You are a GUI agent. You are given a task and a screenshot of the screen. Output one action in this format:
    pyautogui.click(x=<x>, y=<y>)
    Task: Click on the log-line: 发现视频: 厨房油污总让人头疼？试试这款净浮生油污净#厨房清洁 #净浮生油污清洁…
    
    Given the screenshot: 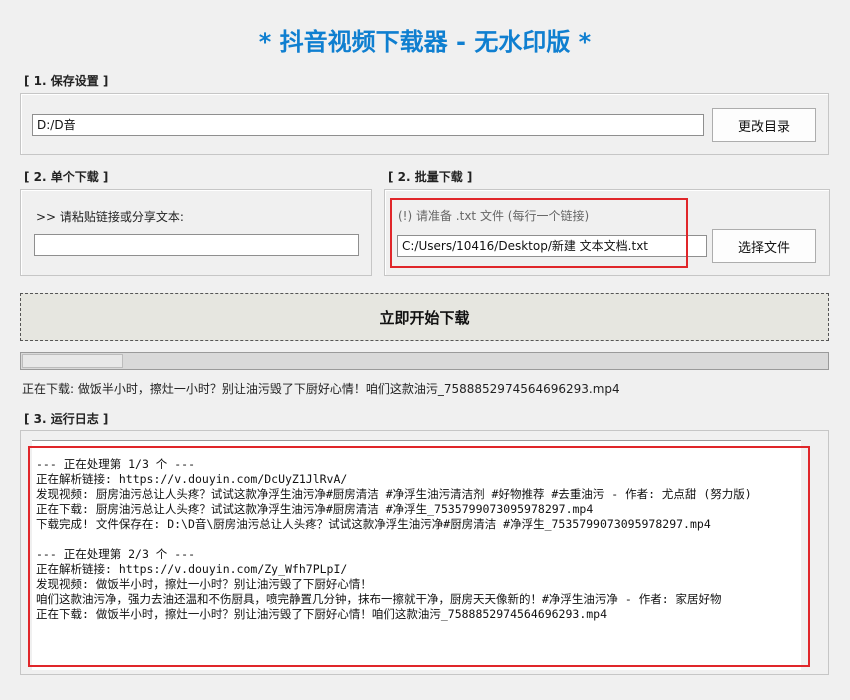 What is the action you would take?
    pyautogui.click(x=394, y=494)
    